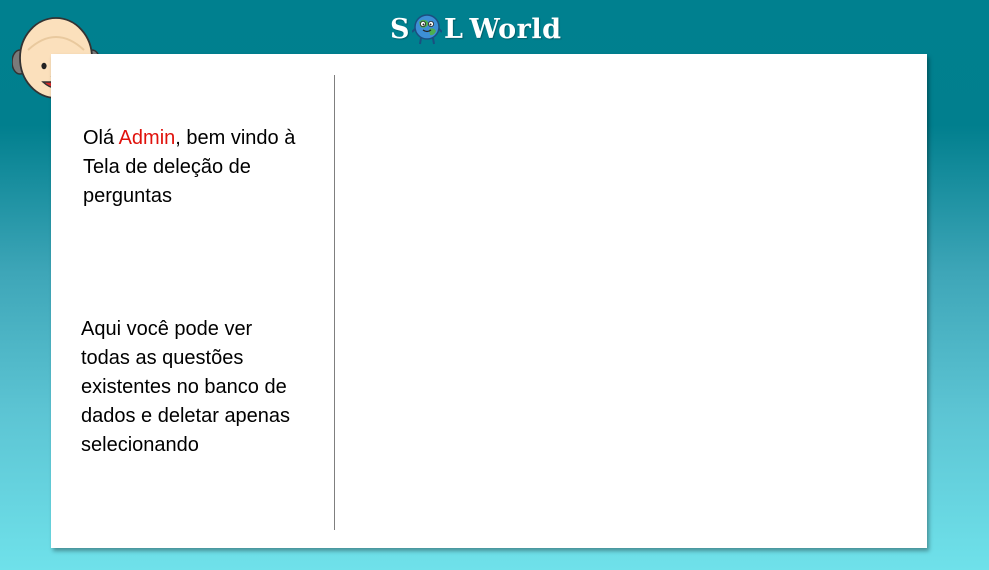  I want to click on logo-letter-s: S, so click(400, 29).